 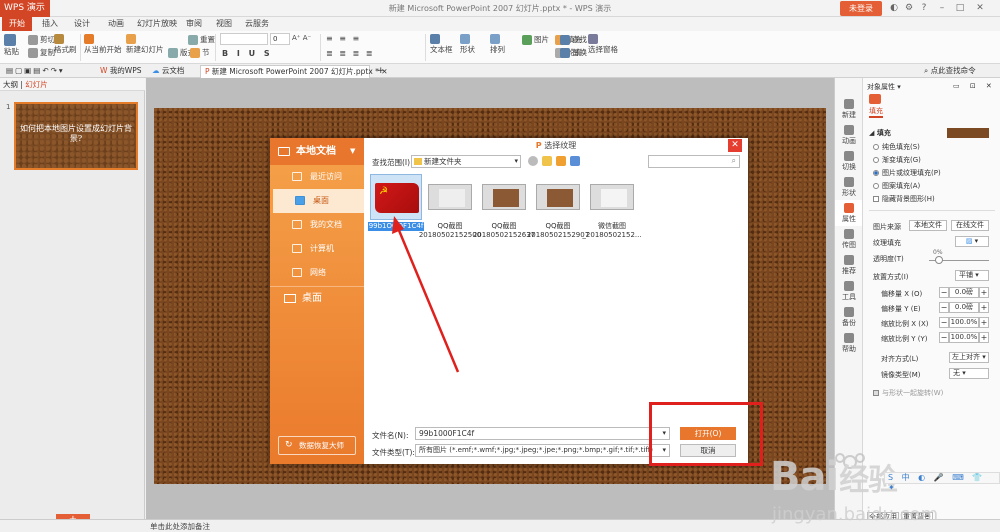 I want to click on gear-icon: ⚙, so click(x=909, y=8).